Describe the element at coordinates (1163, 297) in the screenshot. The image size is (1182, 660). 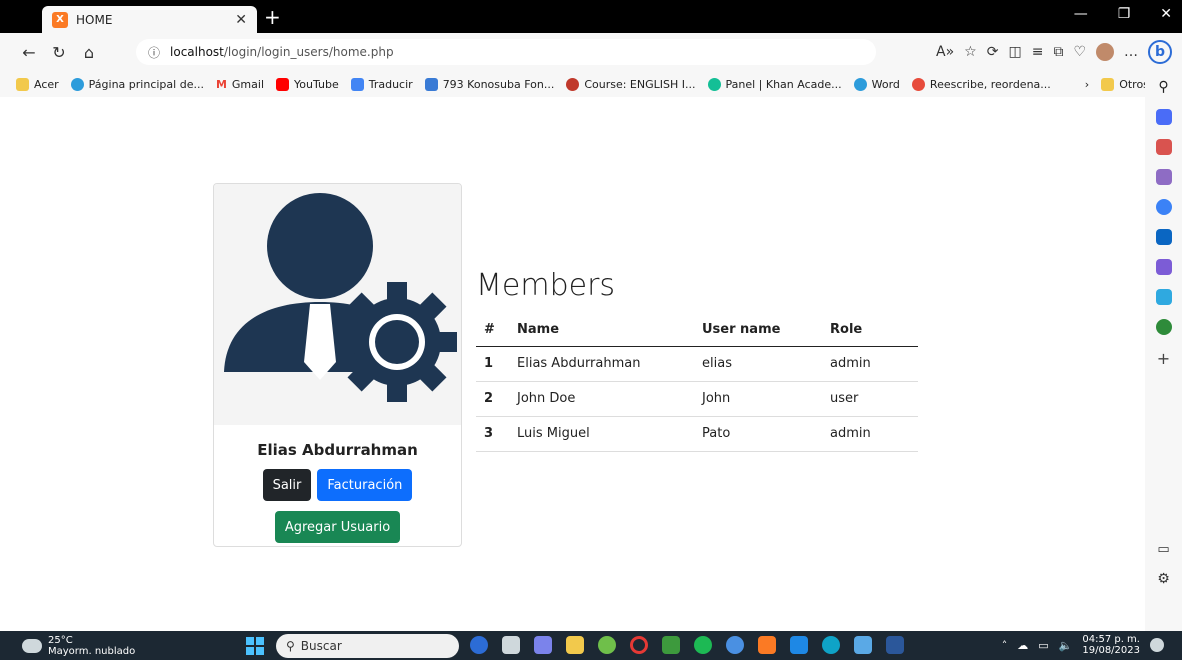
I see `send-icon` at that location.